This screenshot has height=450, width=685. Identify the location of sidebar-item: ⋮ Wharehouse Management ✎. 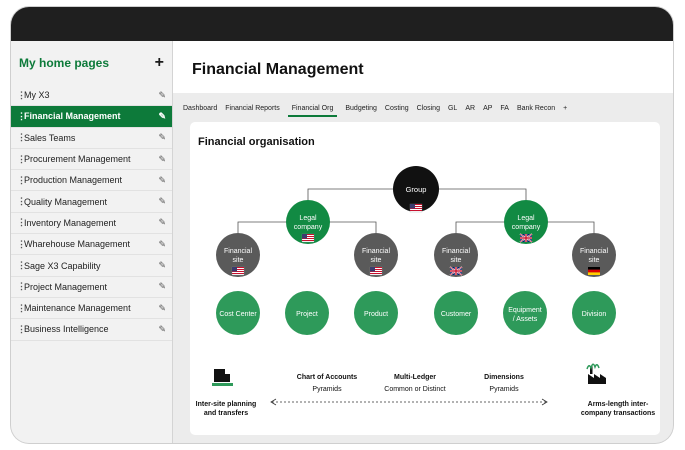
(91, 245).